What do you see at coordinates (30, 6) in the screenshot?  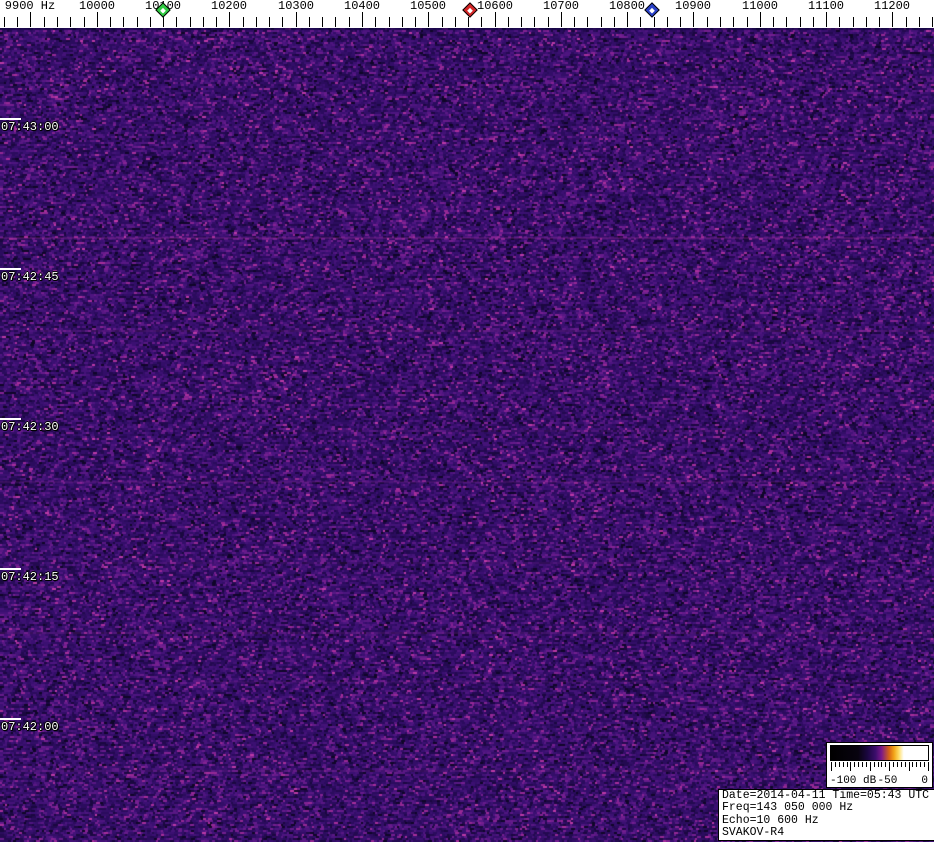 I see `freq-tick-label: 9900 Hz` at bounding box center [30, 6].